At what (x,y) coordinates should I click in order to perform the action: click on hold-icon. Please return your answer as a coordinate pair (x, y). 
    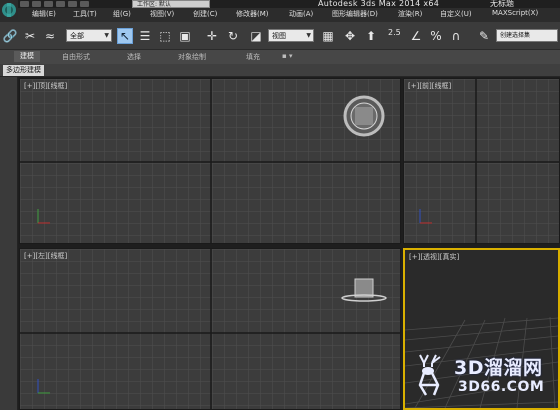
    Looking at the image, I should click on (84, 4).